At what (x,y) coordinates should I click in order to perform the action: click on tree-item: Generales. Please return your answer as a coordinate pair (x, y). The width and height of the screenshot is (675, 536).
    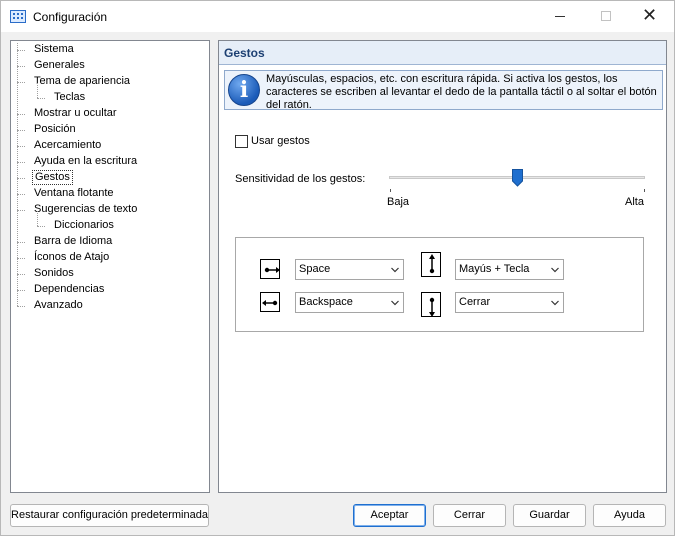
    Looking at the image, I should click on (59, 65).